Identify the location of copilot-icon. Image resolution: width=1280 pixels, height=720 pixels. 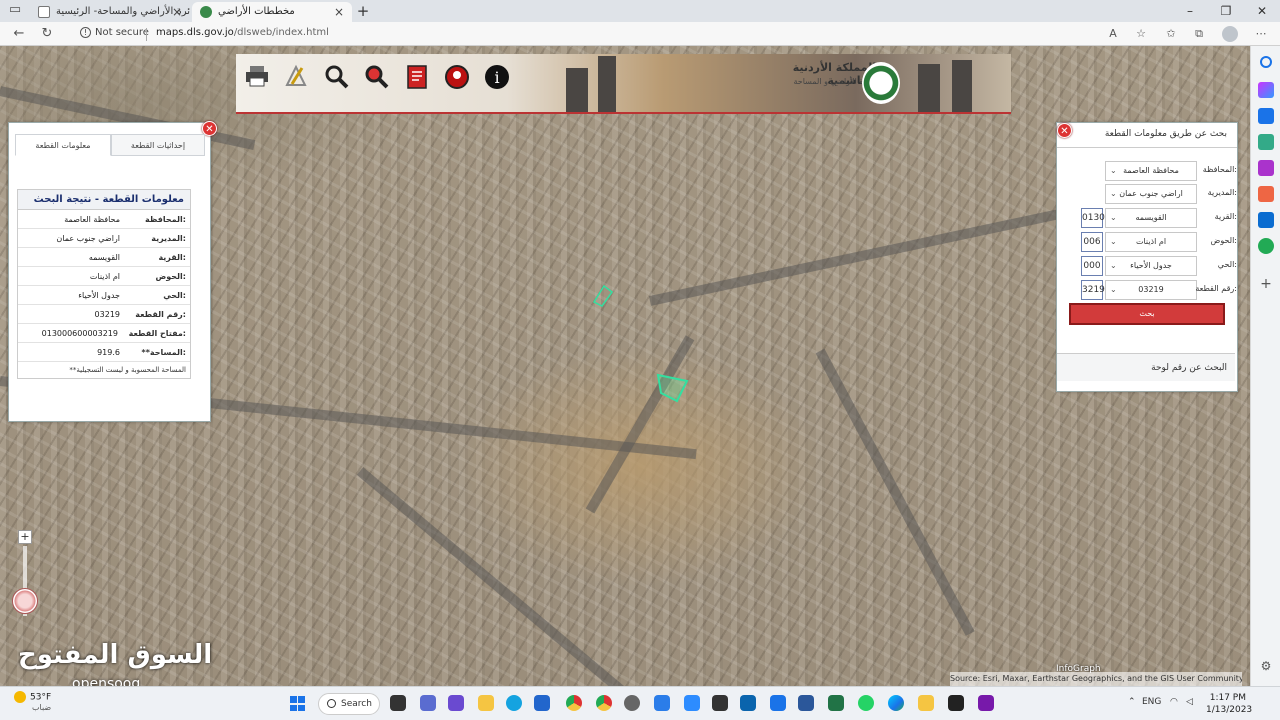
(1266, 90).